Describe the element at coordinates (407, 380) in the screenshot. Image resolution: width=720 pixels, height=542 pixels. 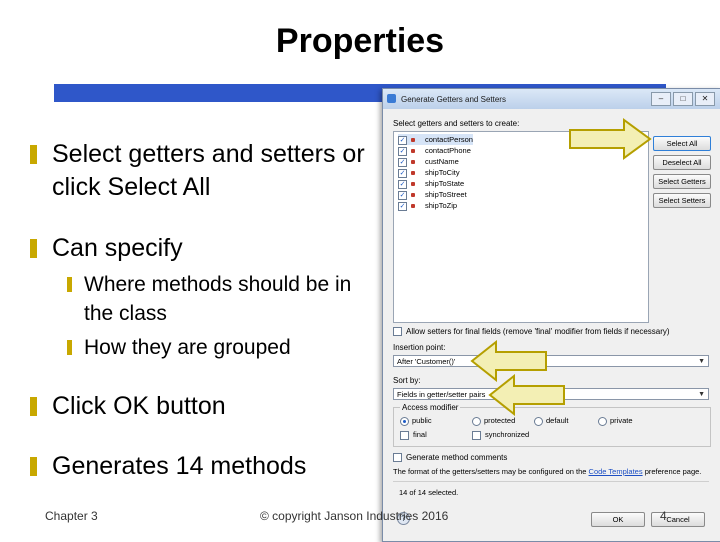
I see `sort-by-label: Sort by:` at that location.